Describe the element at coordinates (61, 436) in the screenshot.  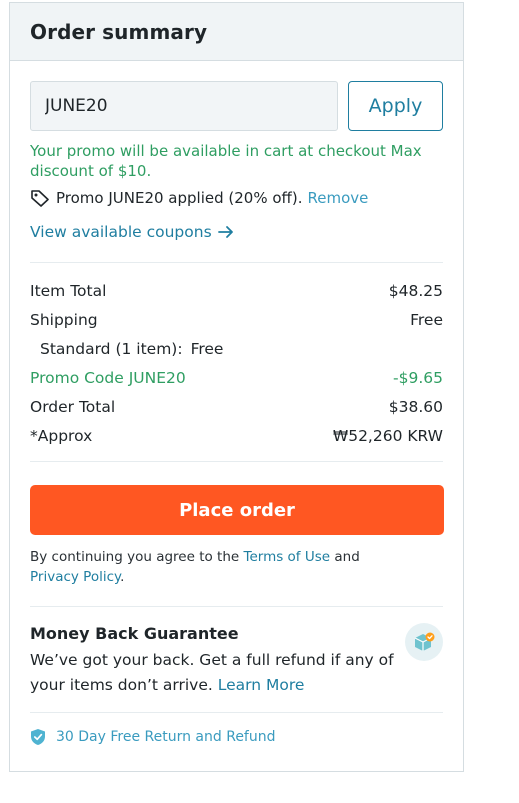
I see `approx-label: *Approx` at that location.